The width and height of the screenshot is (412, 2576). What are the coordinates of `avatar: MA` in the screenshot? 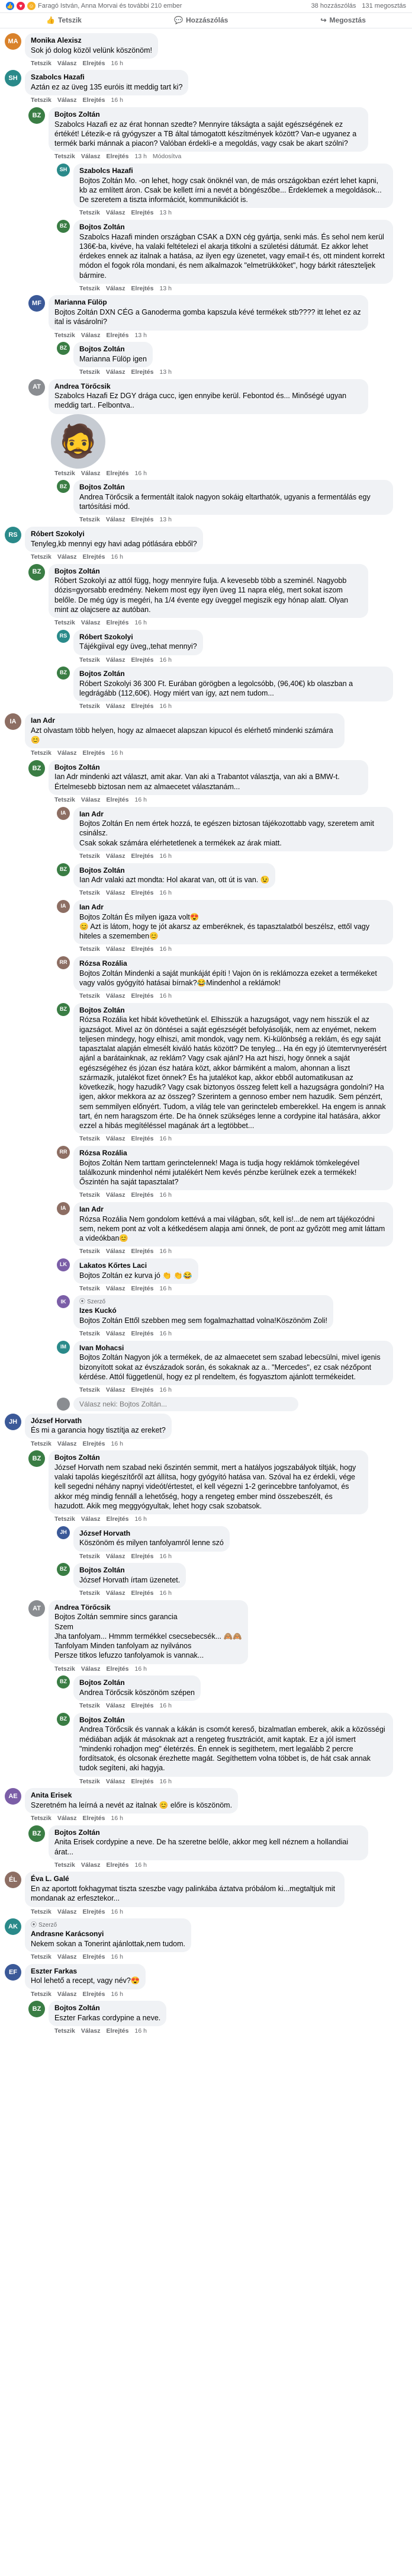 It's located at (13, 41).